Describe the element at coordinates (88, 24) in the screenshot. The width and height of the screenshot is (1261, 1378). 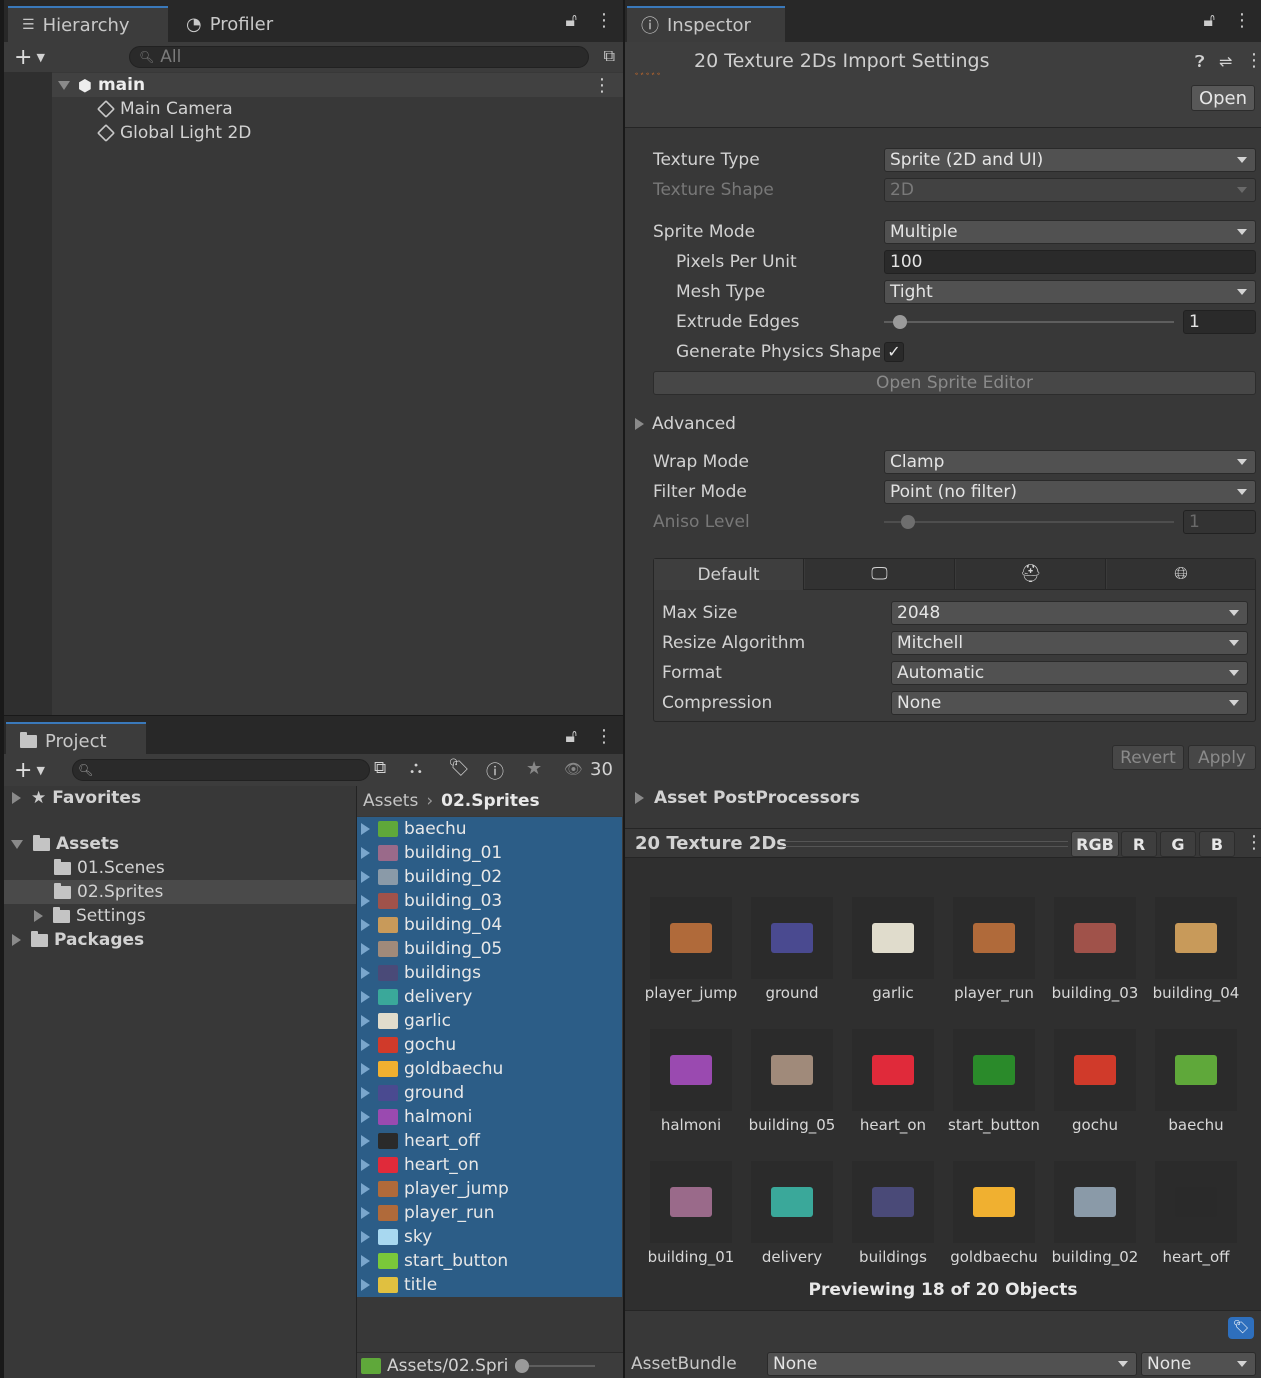
I see `tab-hierarchy: ☰ Hierarchy` at that location.